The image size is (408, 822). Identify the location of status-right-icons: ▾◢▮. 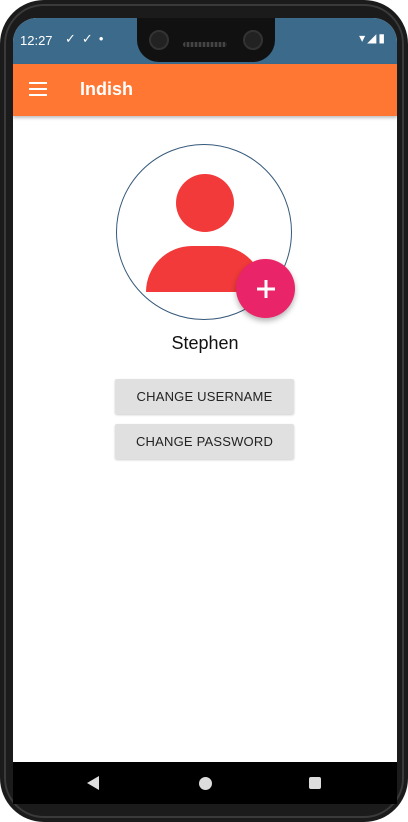
(373, 38).